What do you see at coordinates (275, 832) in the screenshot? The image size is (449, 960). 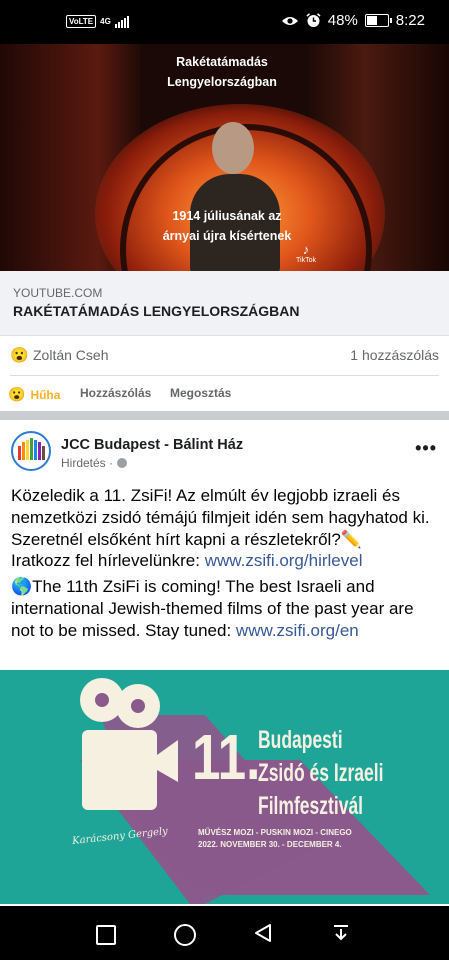 I see `festival-venues: MŰVÉSZ MOZI - PUSKIN MOZI - CINEGO` at bounding box center [275, 832].